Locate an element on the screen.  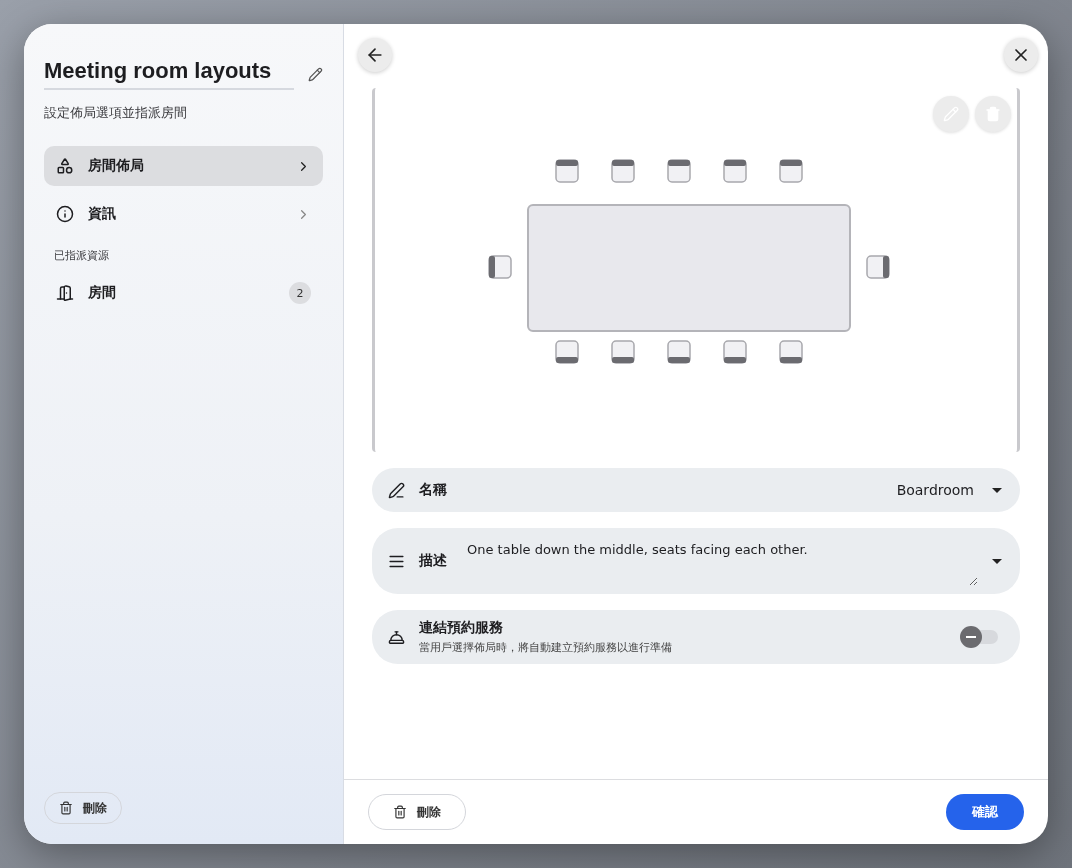
pen-icon is located at coordinates (396, 490).